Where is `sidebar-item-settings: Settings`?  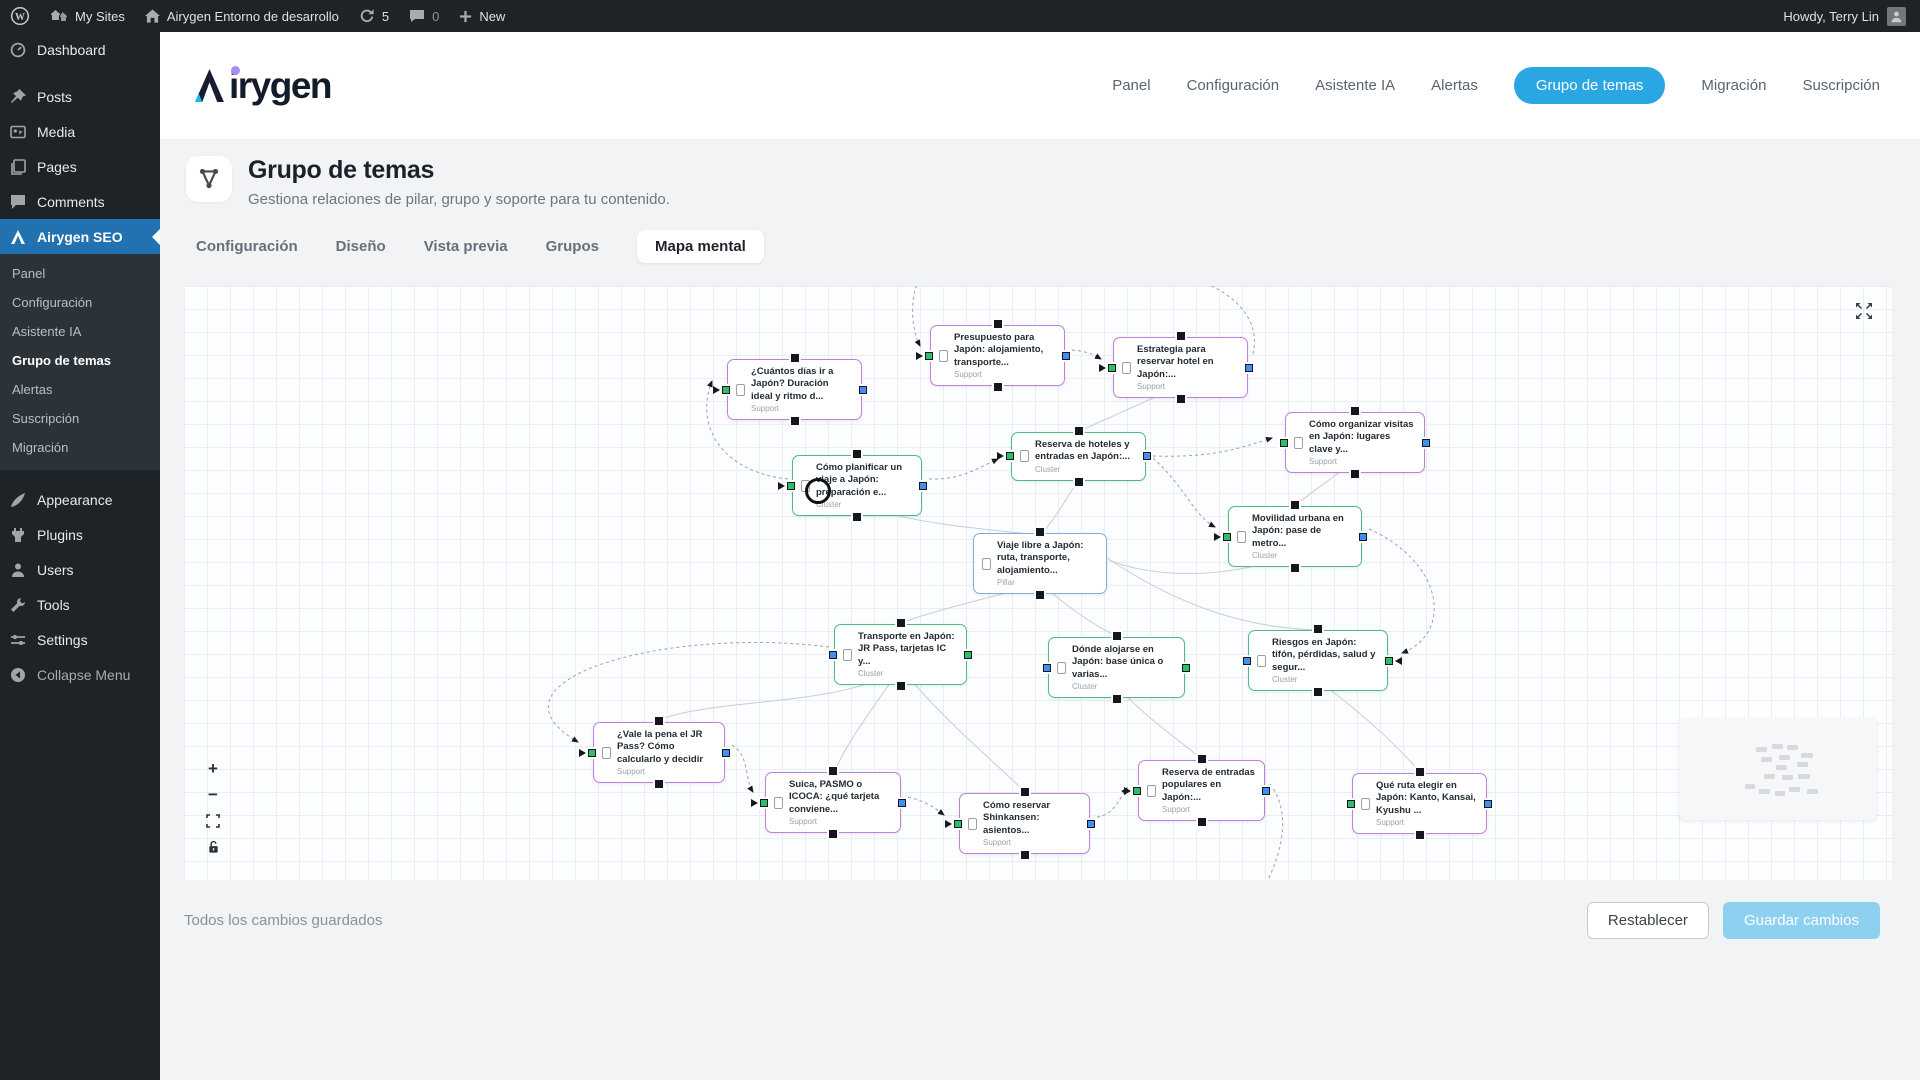 sidebar-item-settings: Settings is located at coordinates (80, 639).